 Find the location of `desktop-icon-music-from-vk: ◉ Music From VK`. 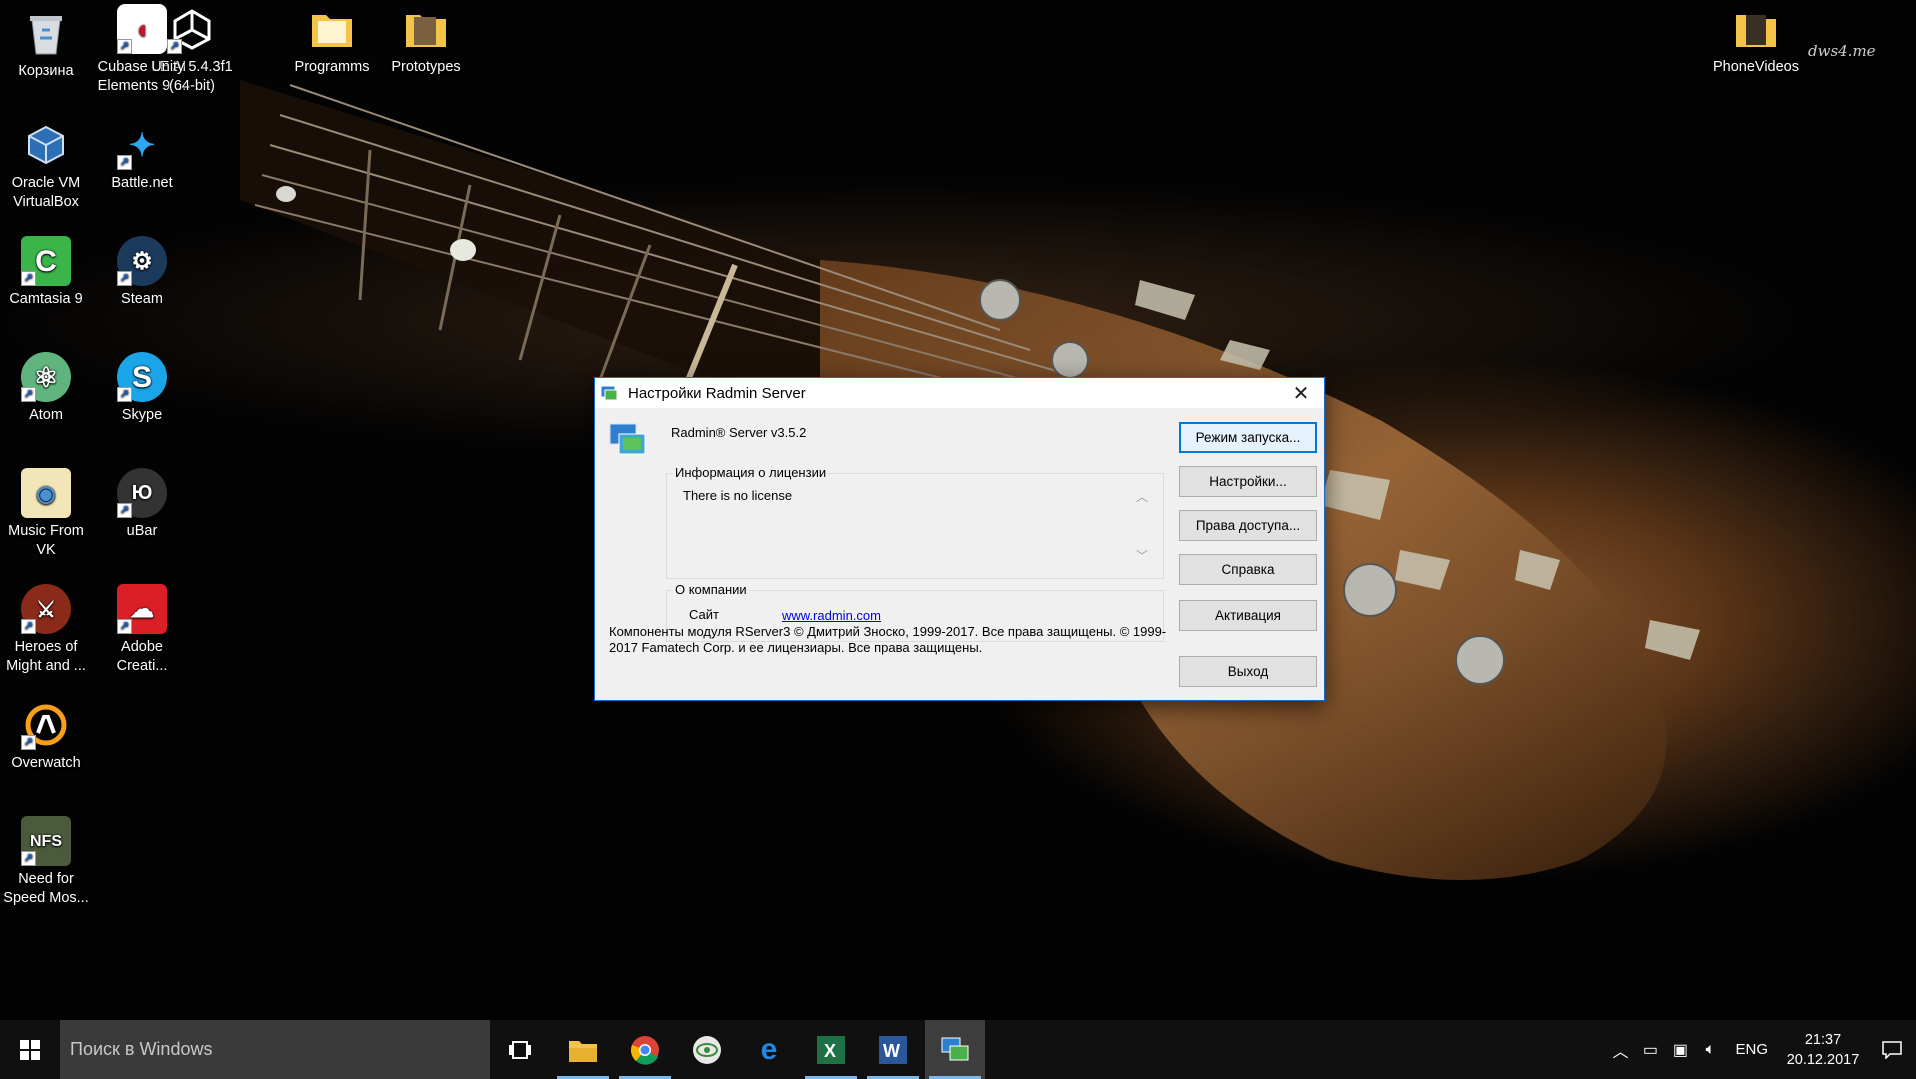

desktop-icon-music-from-vk: ◉ Music From VK is located at coordinates (46, 514).